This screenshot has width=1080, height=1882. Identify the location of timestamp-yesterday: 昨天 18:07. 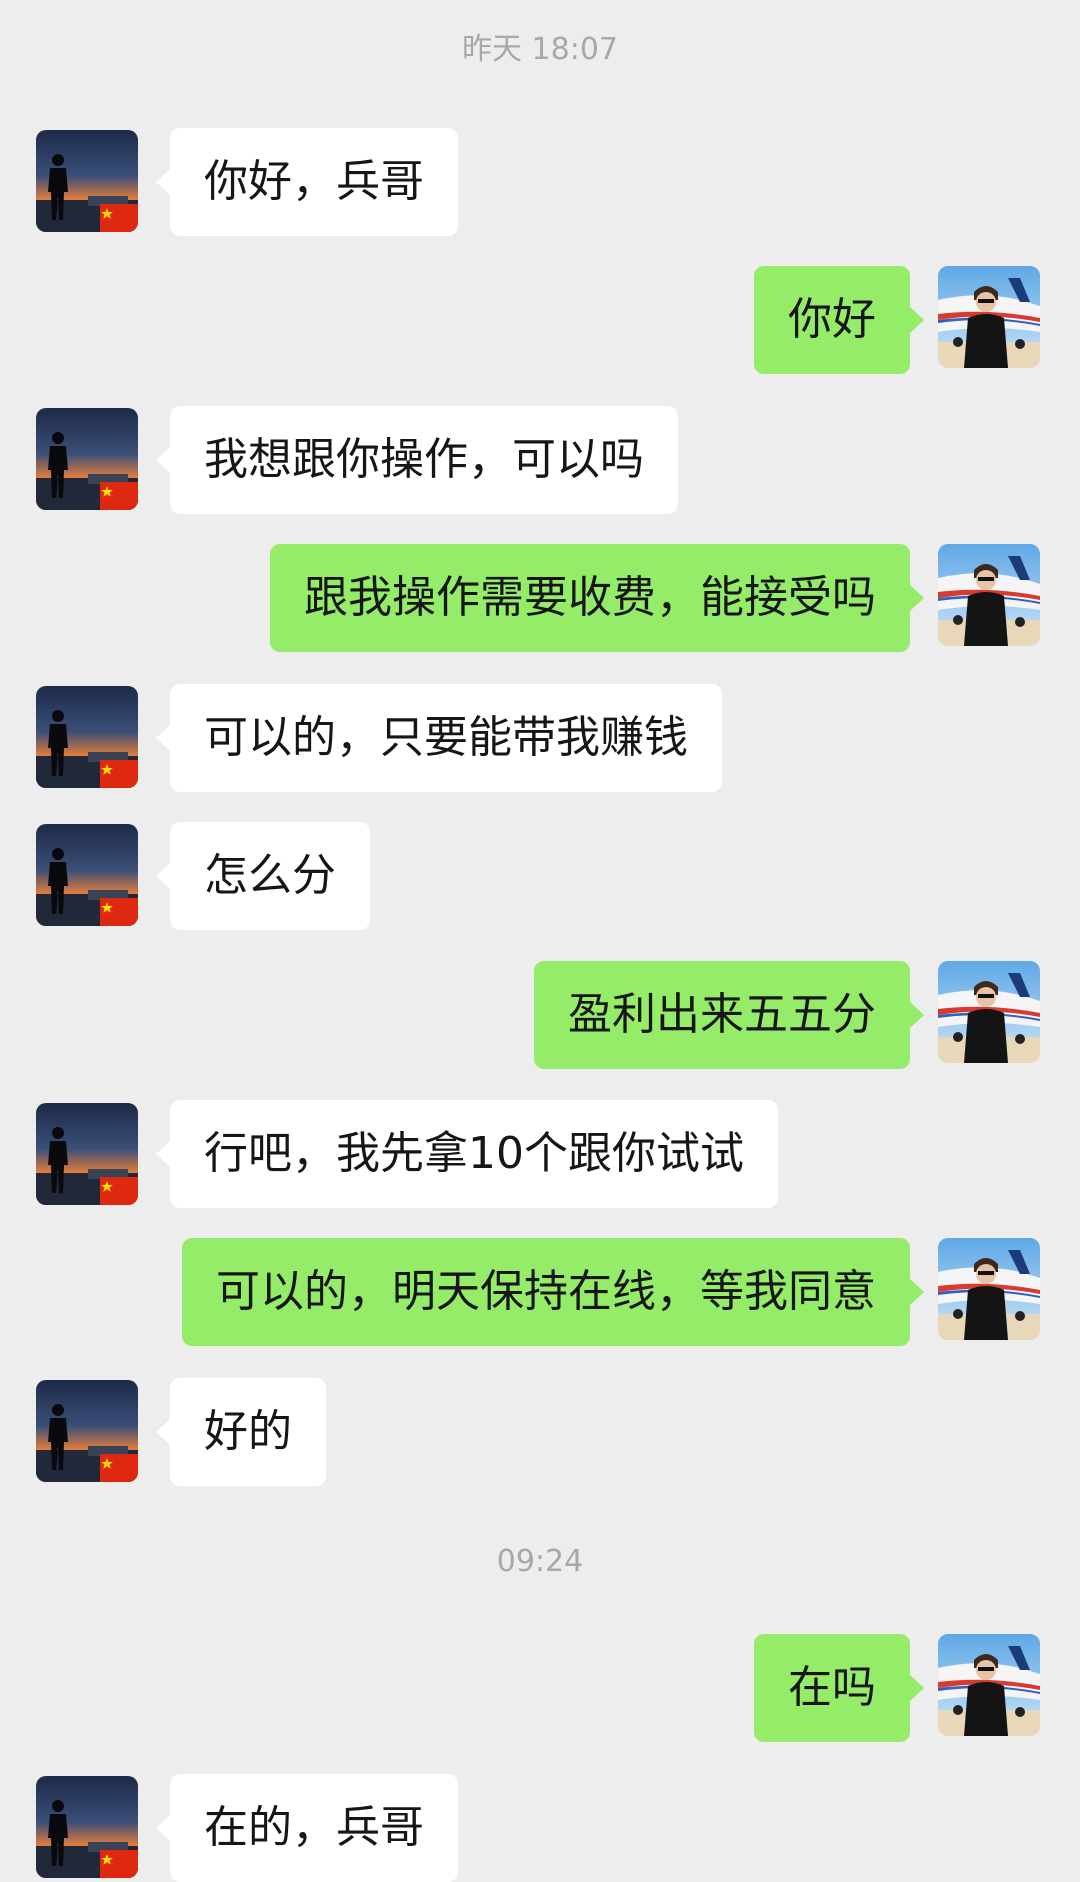
(540, 49).